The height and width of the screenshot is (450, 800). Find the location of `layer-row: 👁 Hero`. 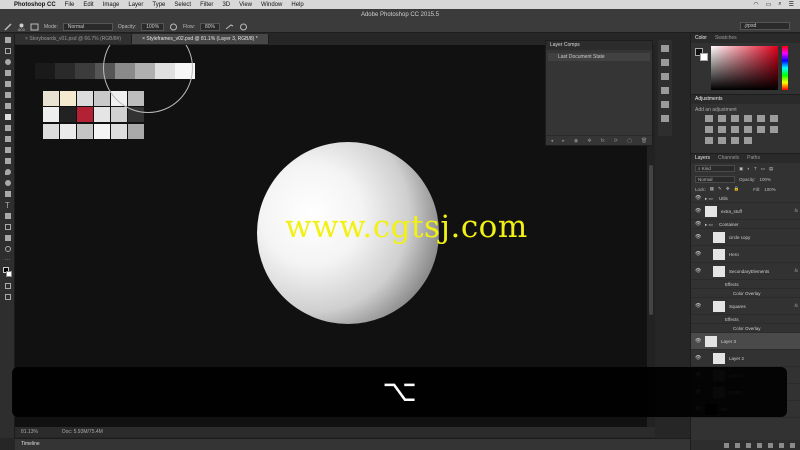

layer-row: 👁 Hero is located at coordinates (745, 254).